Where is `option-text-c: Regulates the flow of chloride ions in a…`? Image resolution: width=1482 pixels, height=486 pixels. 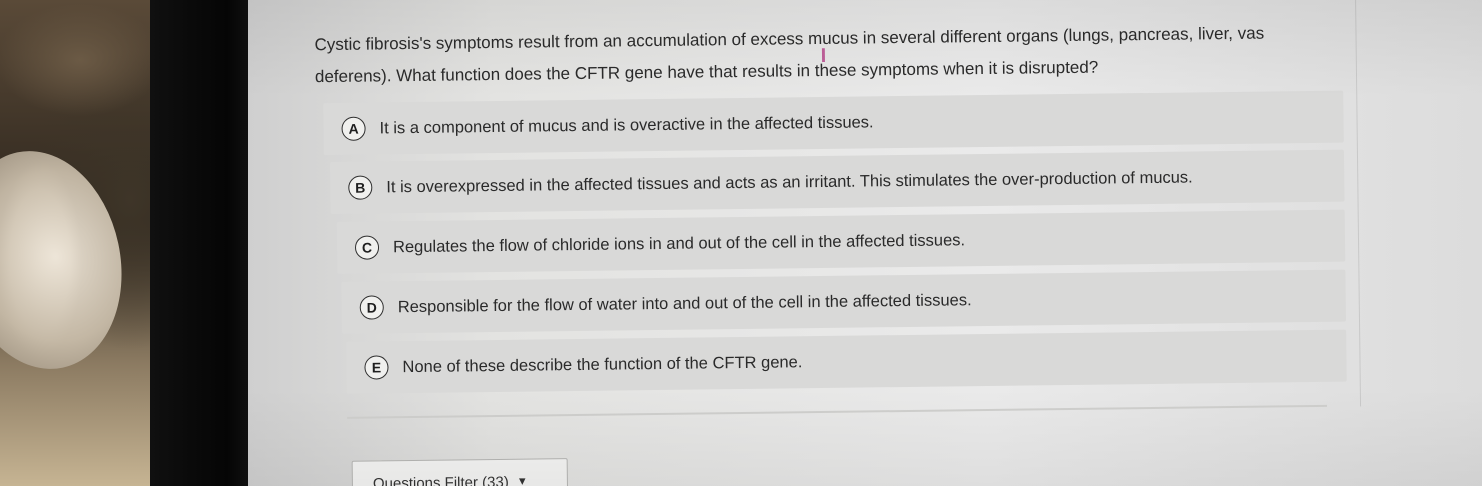
option-text-c: Regulates the flow of chloride ions in a… is located at coordinates (679, 243).